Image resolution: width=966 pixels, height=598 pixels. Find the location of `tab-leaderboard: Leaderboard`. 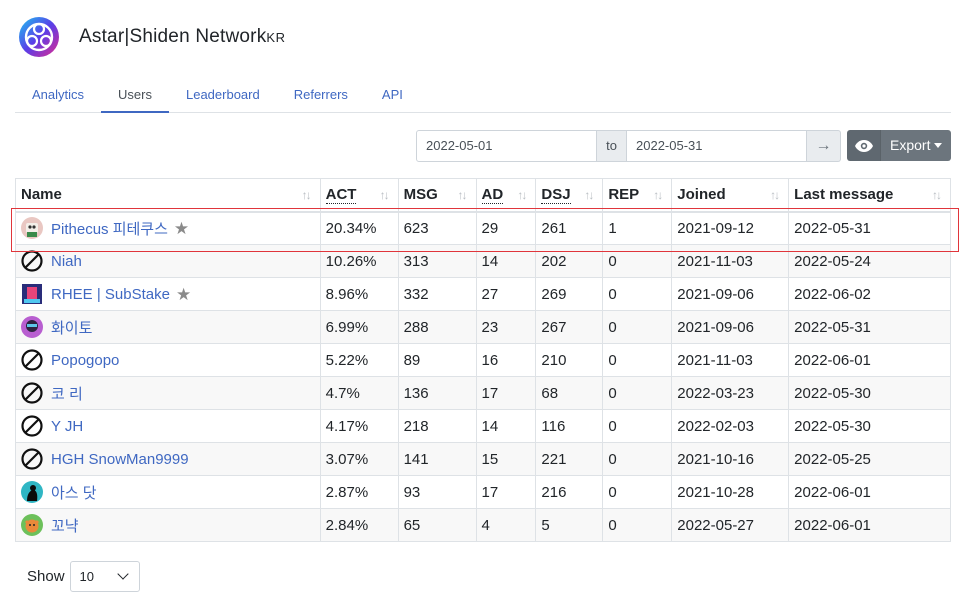

tab-leaderboard: Leaderboard is located at coordinates (223, 95).